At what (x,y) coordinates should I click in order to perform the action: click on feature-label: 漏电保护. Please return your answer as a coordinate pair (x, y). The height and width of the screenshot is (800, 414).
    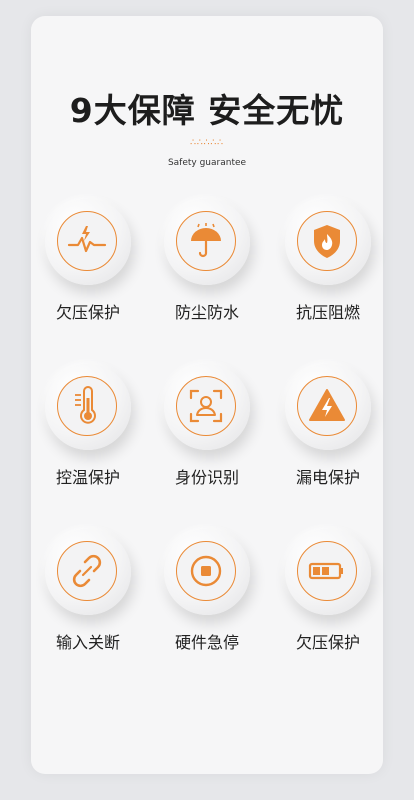
    Looking at the image, I should click on (327, 477).